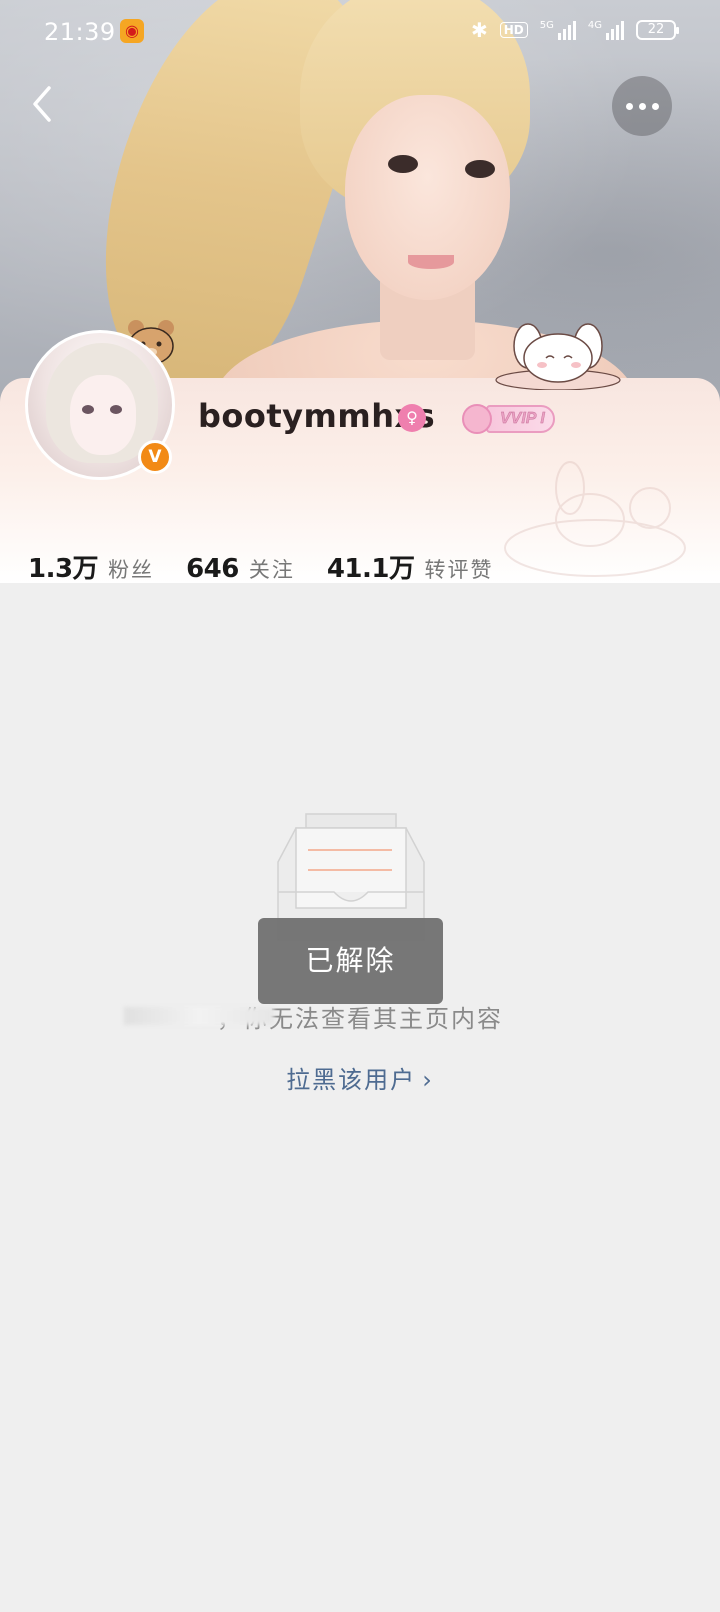 Image resolution: width=720 pixels, height=1612 pixels. Describe the element at coordinates (520, 419) in the screenshot. I see `vip-label: VVIP I` at that location.